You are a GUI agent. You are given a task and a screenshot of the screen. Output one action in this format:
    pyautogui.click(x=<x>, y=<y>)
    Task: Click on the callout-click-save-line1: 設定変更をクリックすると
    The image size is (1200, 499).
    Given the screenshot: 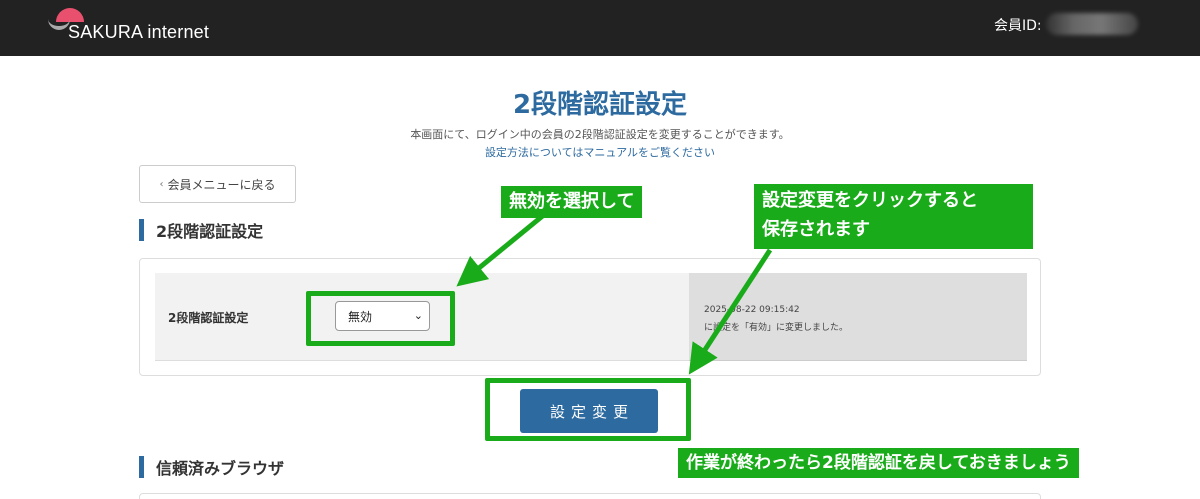 What is the action you would take?
    pyautogui.click(x=870, y=200)
    